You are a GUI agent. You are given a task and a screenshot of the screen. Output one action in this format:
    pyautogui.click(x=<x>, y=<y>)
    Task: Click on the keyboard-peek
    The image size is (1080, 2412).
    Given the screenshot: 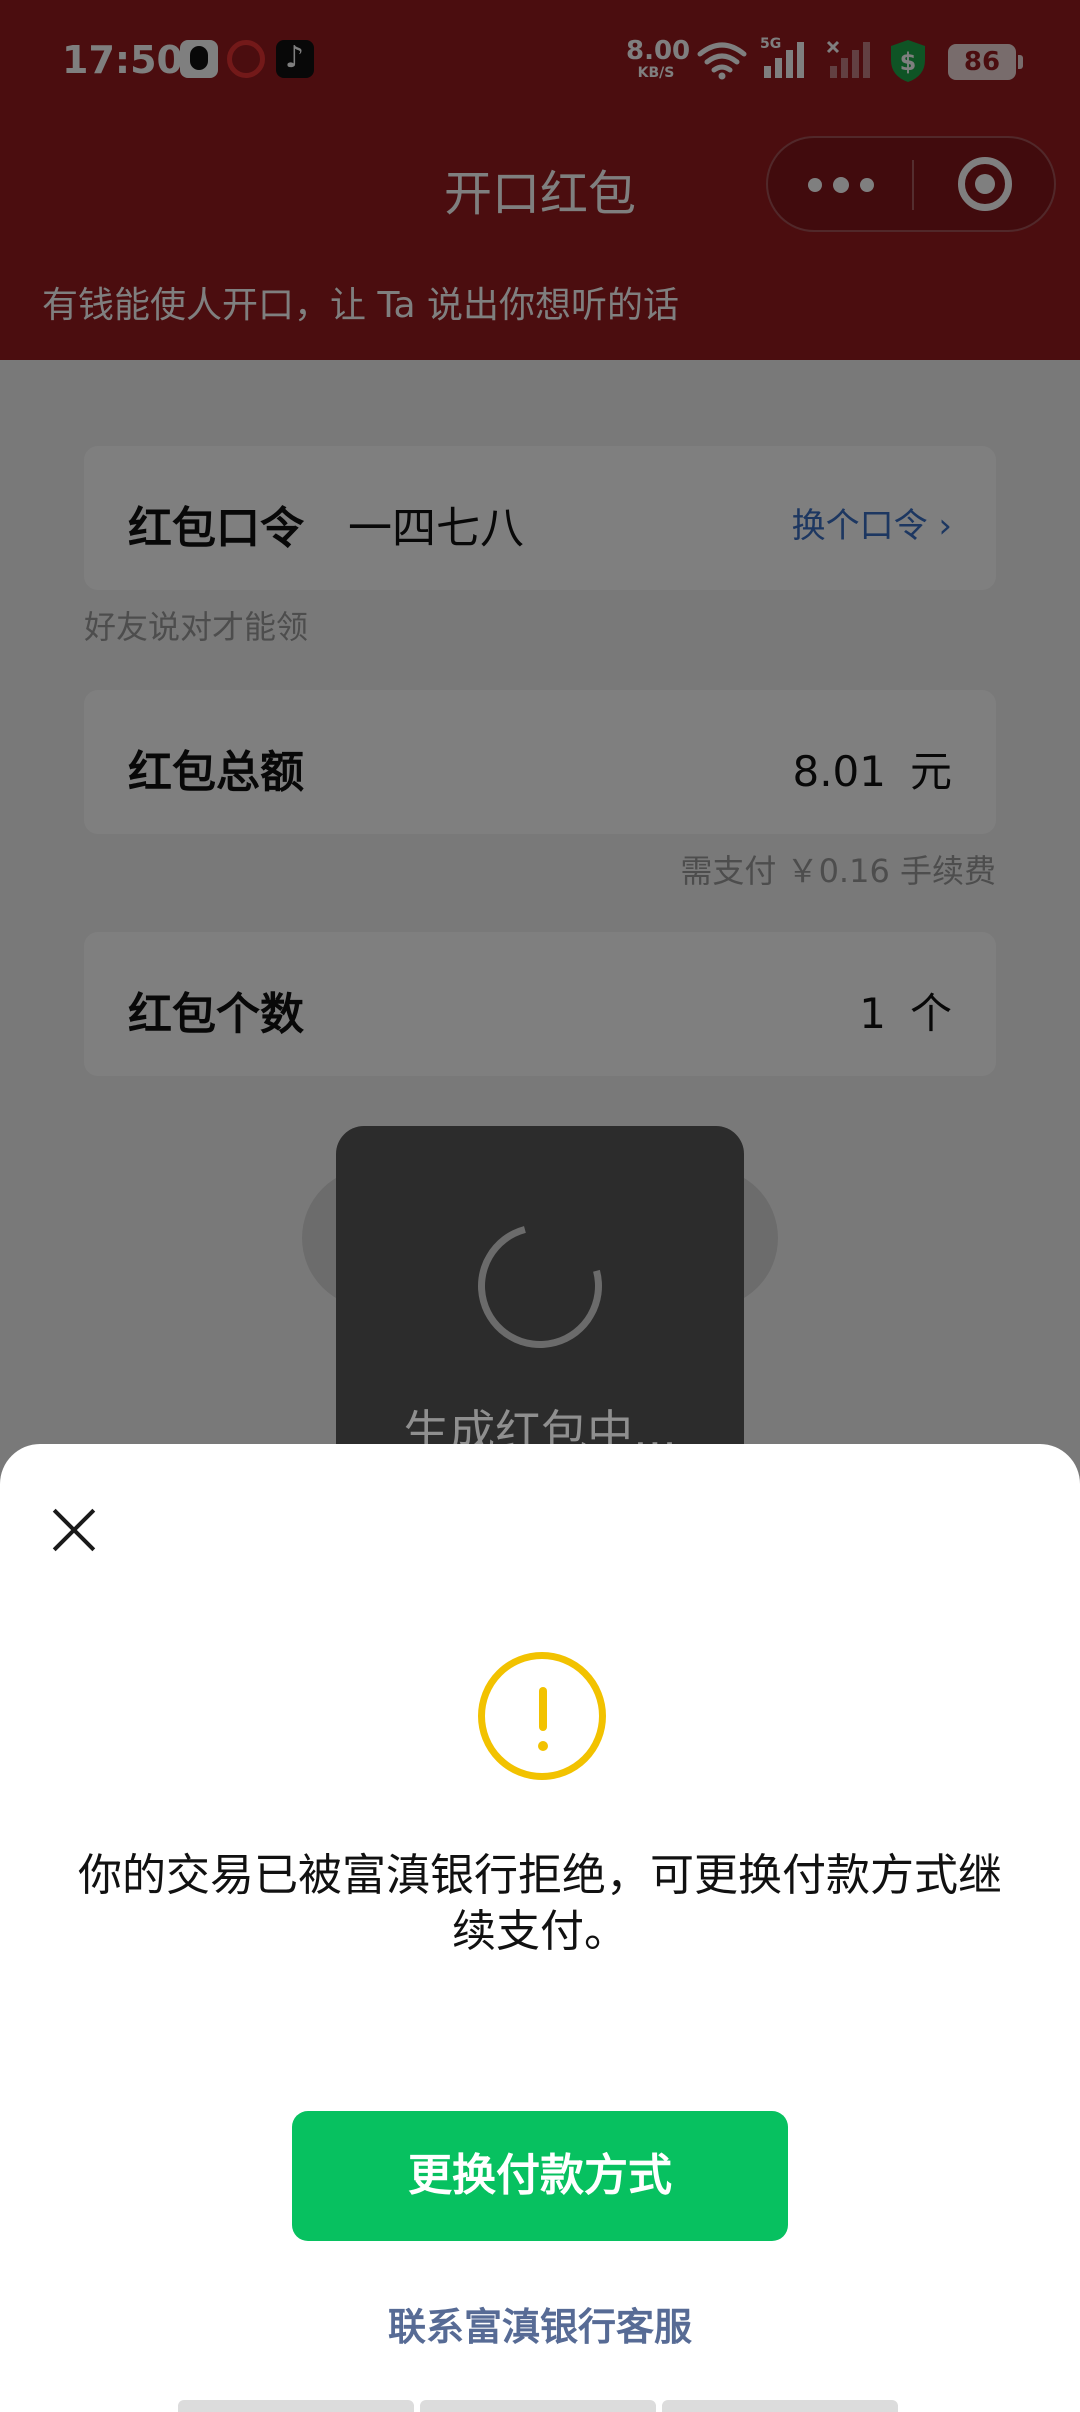 What is the action you would take?
    pyautogui.click(x=539, y=2406)
    